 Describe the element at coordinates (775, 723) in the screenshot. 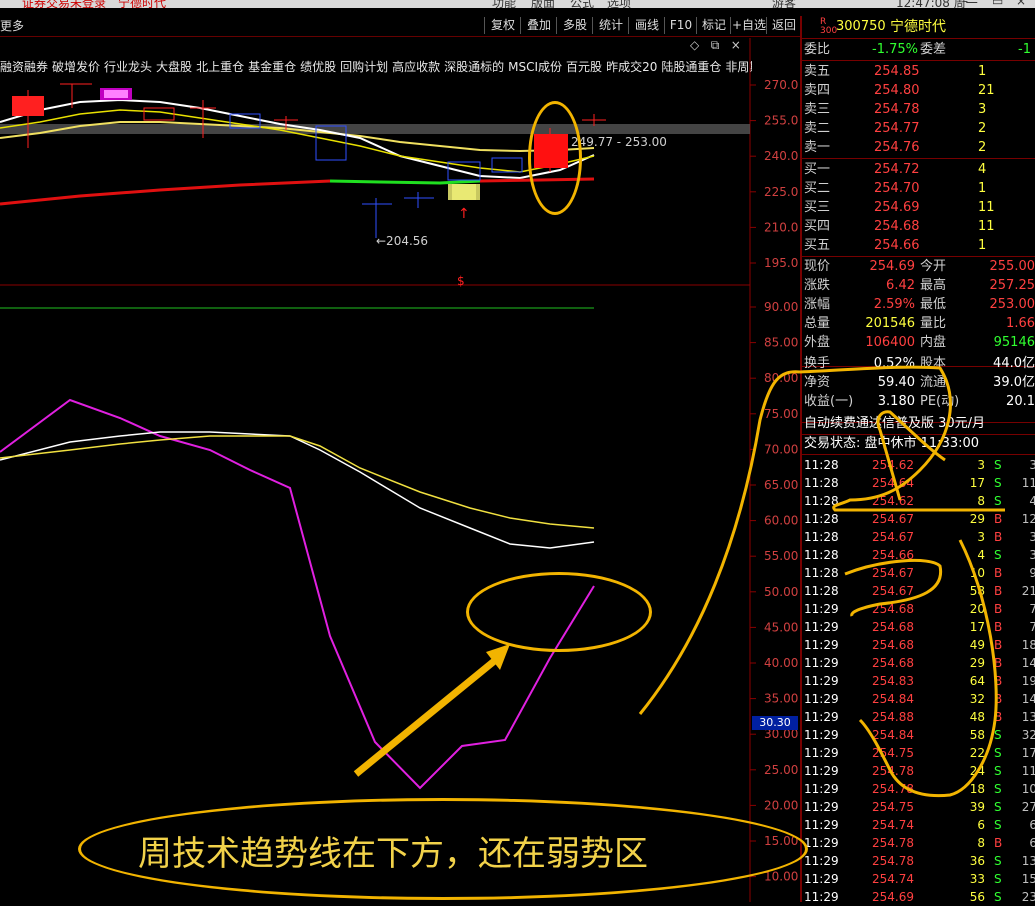

I see `indicator-current-value: 30.30` at that location.